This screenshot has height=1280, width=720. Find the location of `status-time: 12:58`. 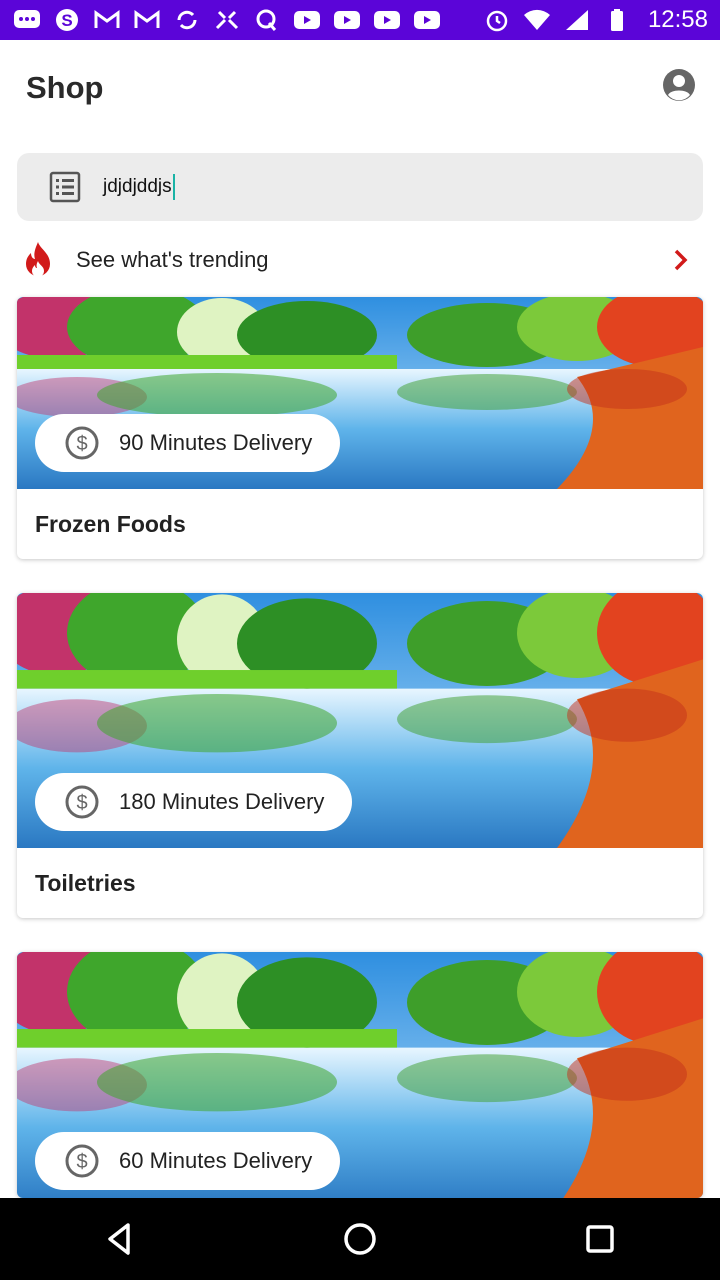

status-time: 12:58 is located at coordinates (677, 19).